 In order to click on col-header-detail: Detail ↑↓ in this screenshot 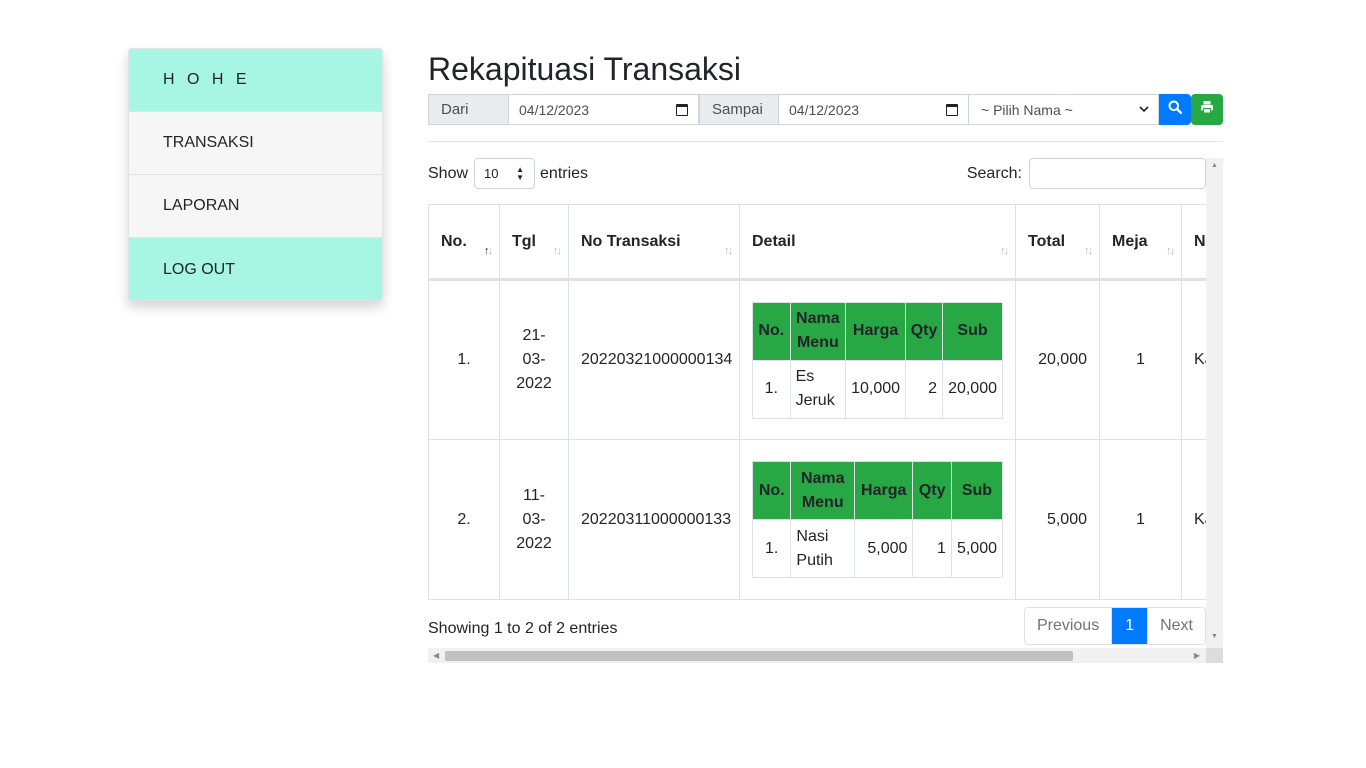, I will do `click(877, 242)`.